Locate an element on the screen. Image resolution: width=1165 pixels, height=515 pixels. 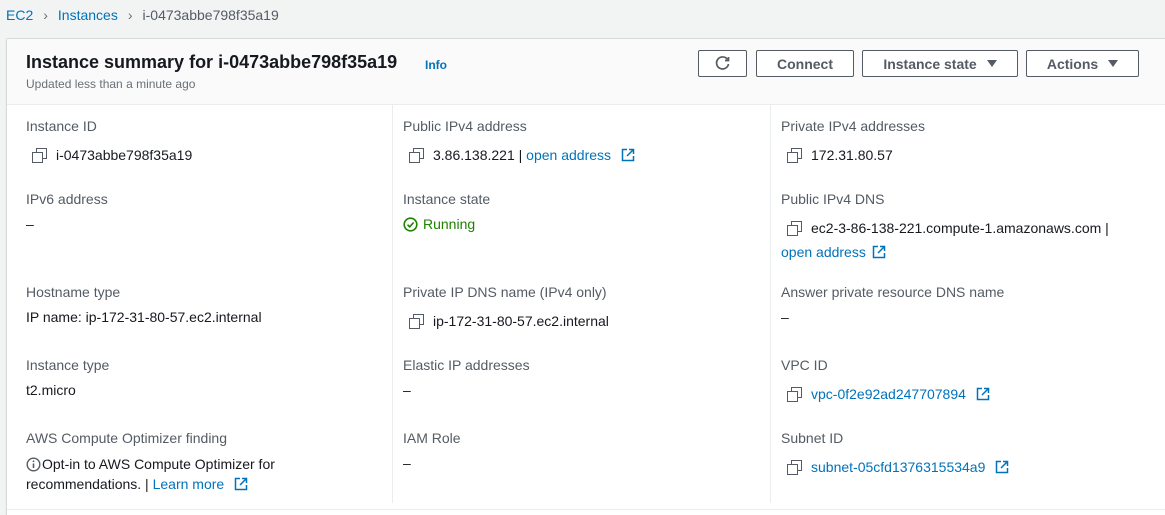
vpc-id-value: vpc-0f2e92ad247707894 is located at coordinates (888, 394).